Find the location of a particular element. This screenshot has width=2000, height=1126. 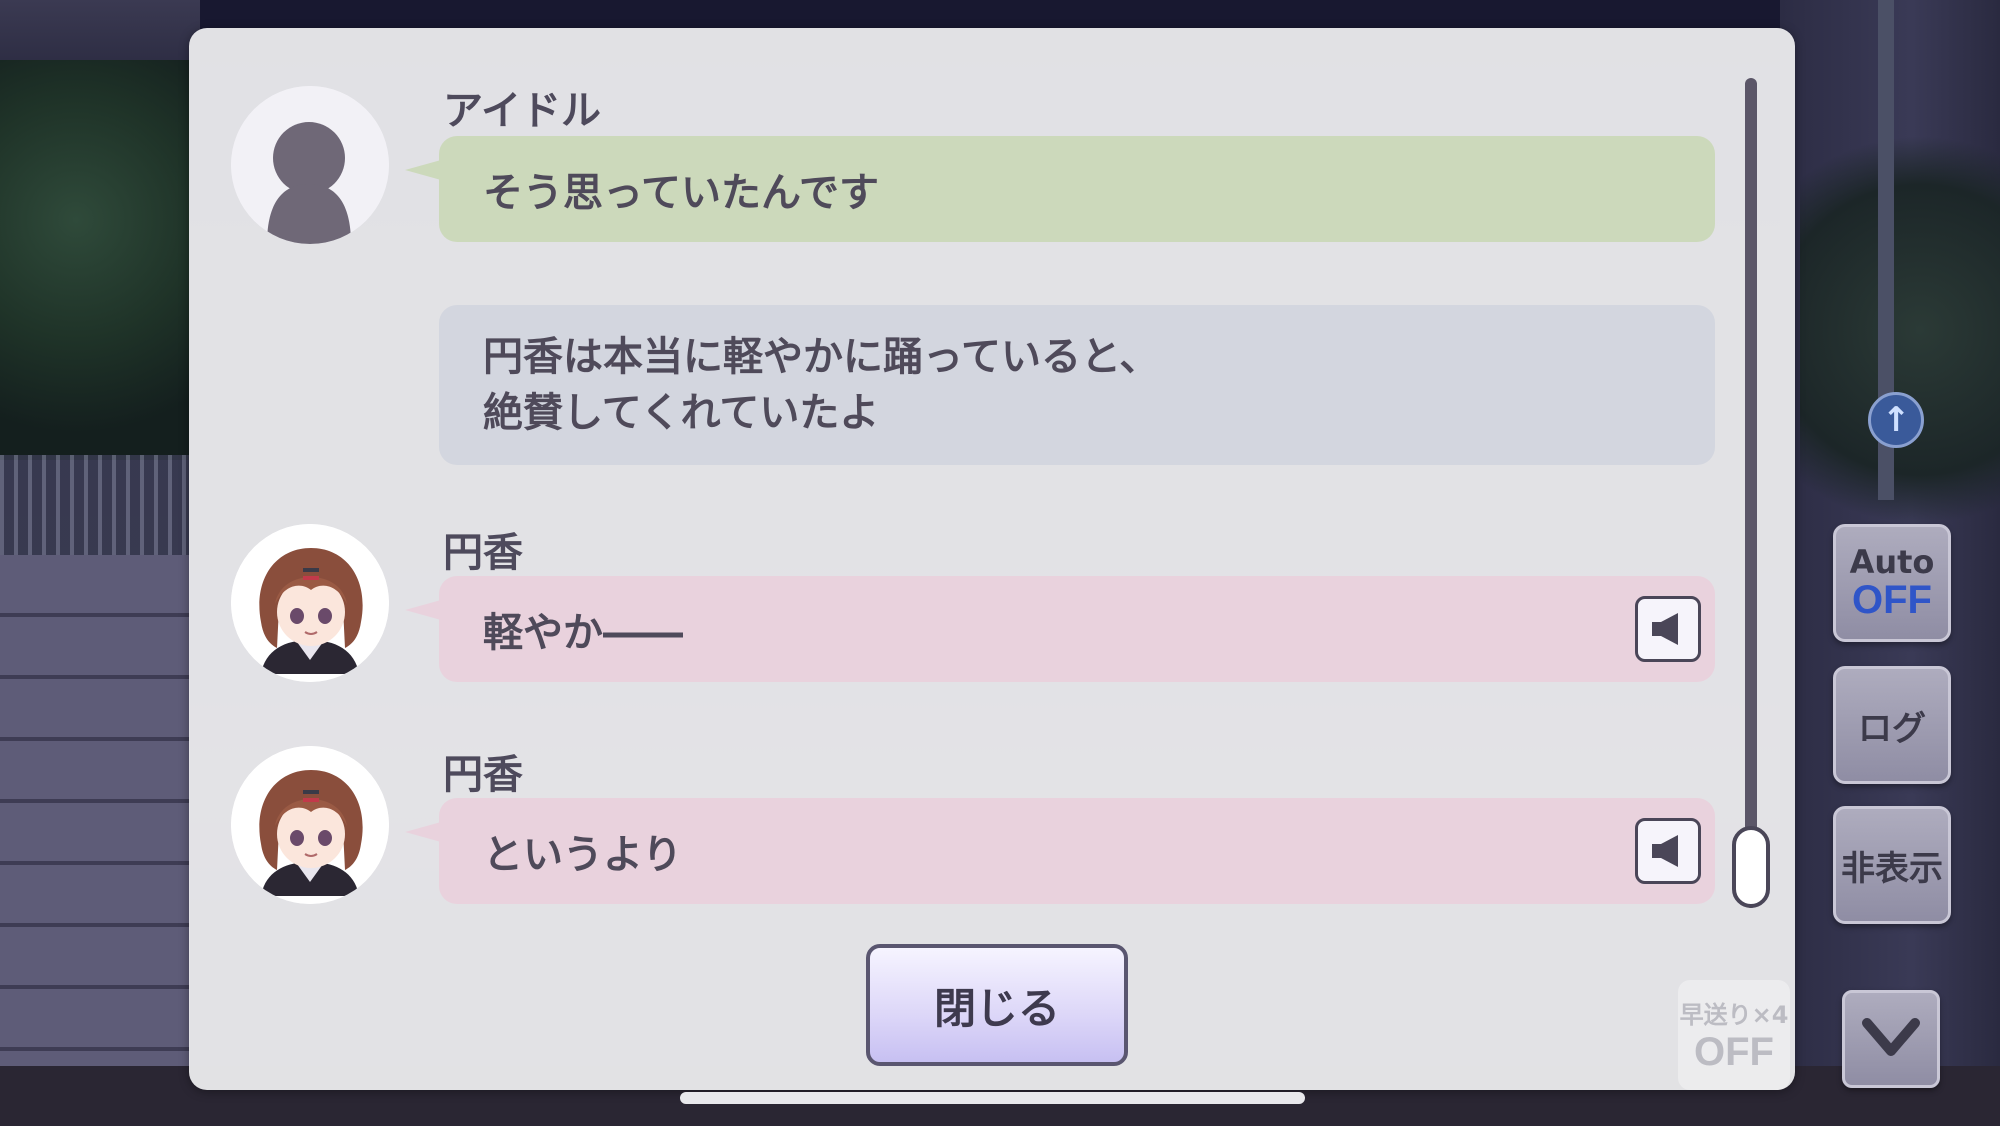

narration-line-2: 絶賛してくれていたよ is located at coordinates (681, 413).